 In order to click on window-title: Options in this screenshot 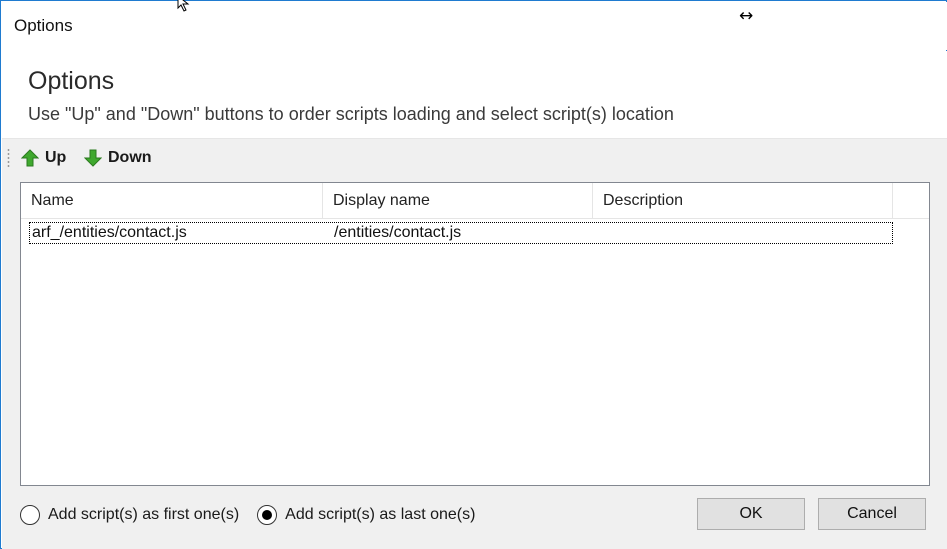, I will do `click(43, 25)`.